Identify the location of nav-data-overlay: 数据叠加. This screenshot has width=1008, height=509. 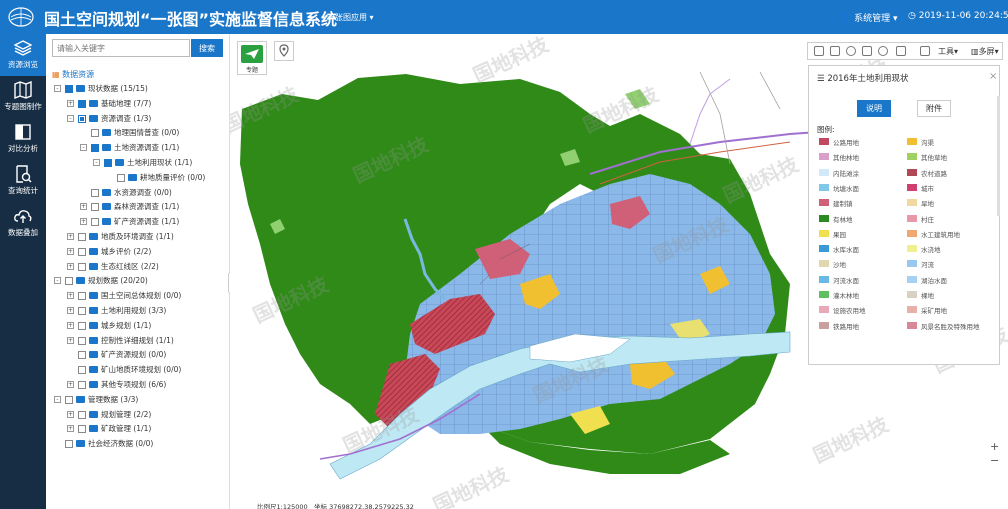
(23, 223).